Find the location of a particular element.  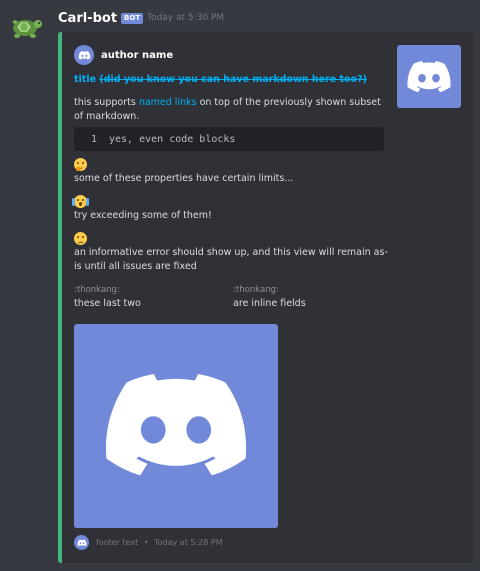

turtle-icon is located at coordinates (26, 26).